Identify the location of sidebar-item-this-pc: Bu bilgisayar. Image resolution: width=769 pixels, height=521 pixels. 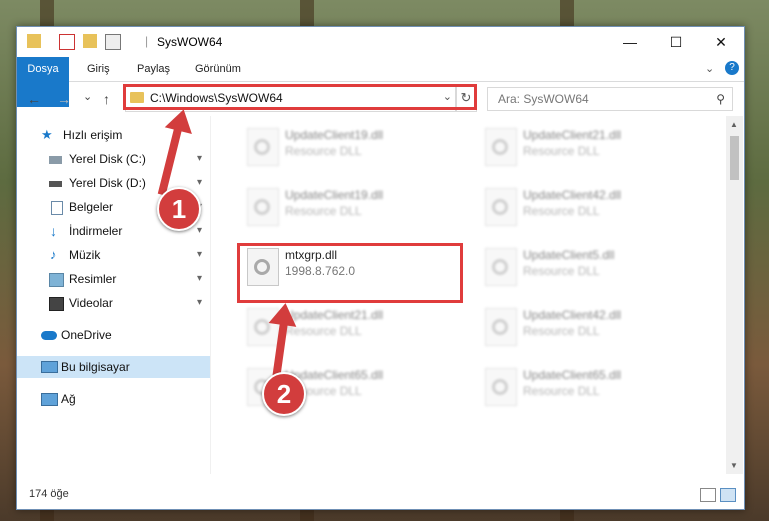
(113, 367).